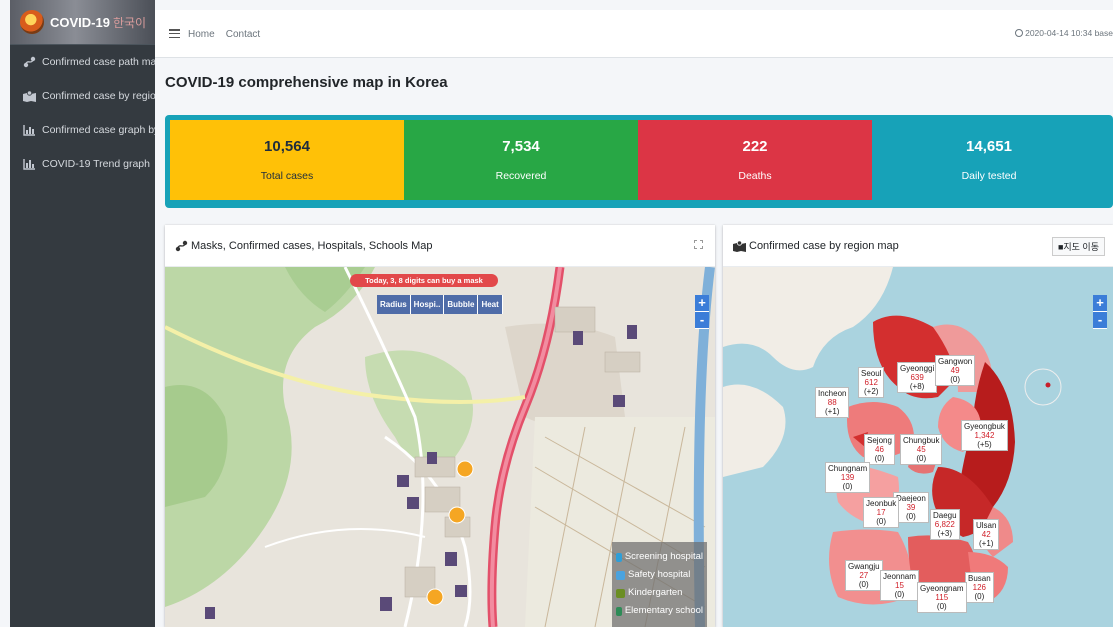 The width and height of the screenshot is (1113, 627). Describe the element at coordinates (832, 411) in the screenshot. I see `region-change: (+1)` at that location.